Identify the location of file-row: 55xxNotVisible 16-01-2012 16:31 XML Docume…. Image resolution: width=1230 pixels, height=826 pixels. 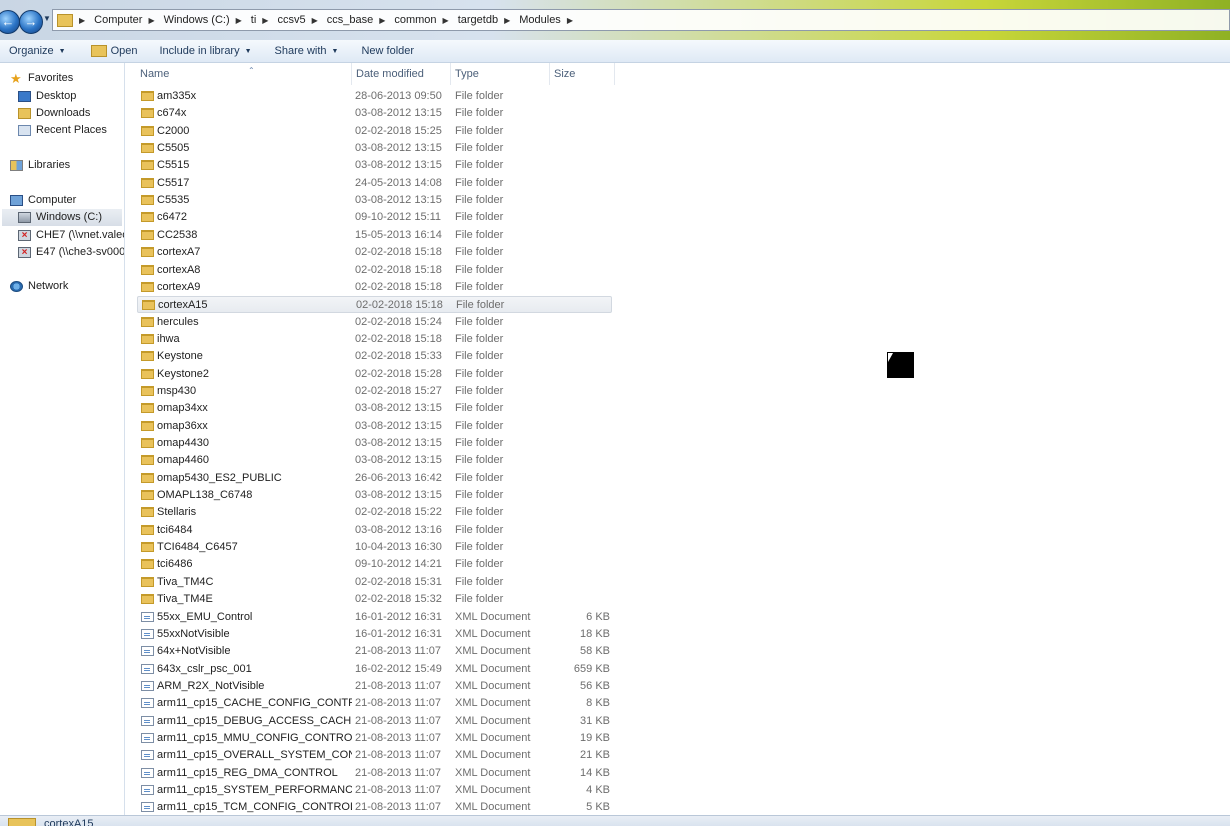
(374, 634).